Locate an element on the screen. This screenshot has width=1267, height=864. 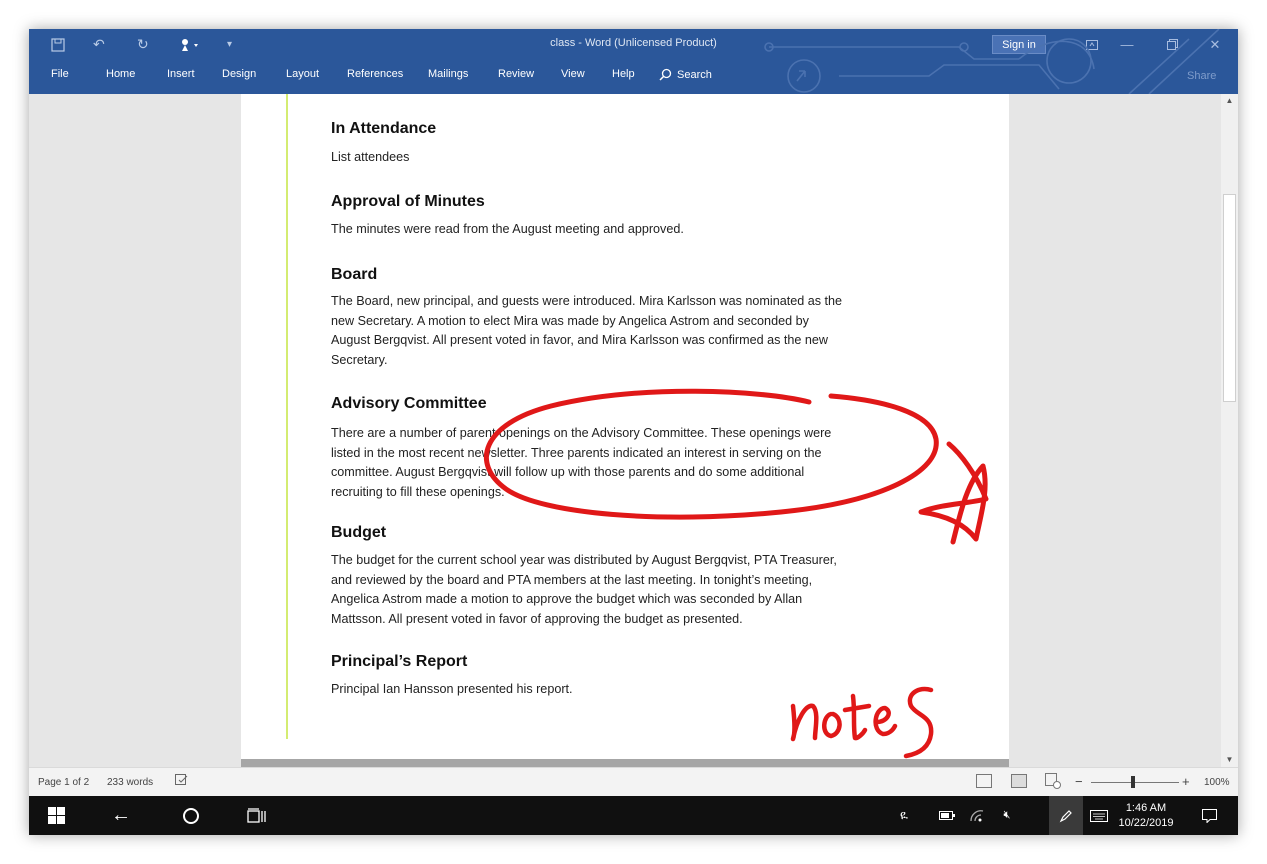
windows-start-icon is located at coordinates (56, 815).